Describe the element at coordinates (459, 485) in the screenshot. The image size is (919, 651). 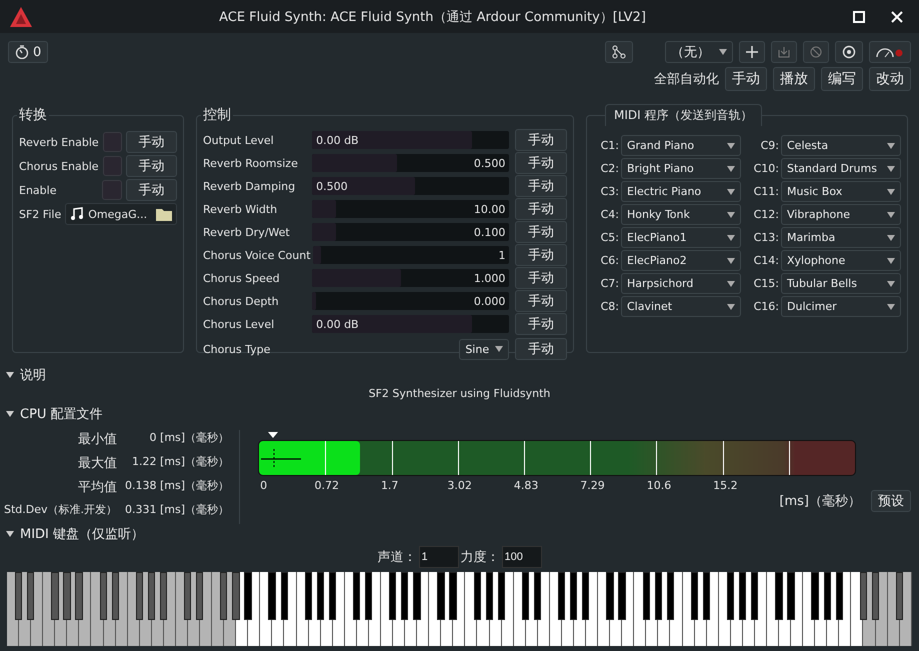
I see `tick-label: 3.02` at that location.